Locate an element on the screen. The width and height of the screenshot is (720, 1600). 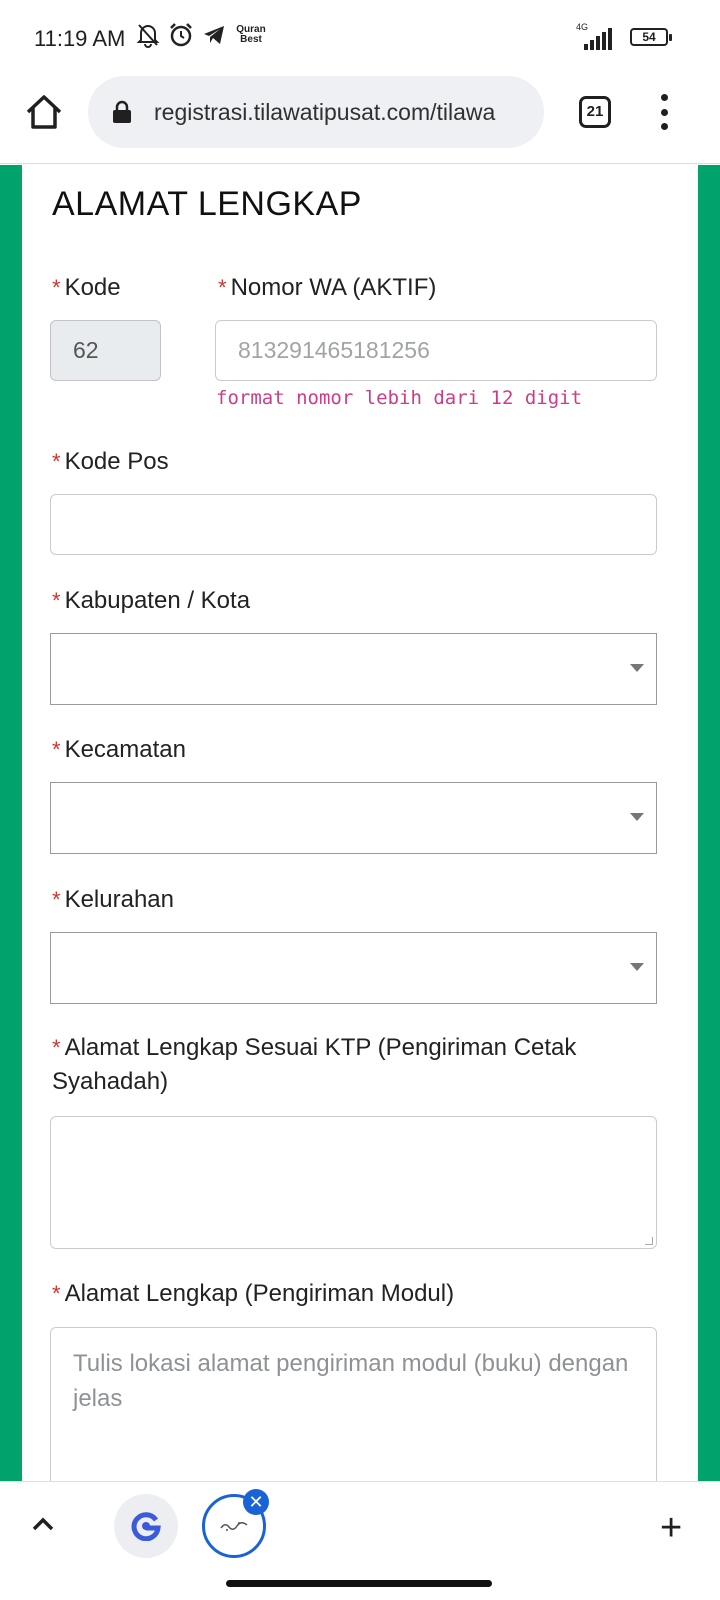
whatsapp-format-hint: format nomor lebih dari 12 digit is located at coordinates (399, 398).